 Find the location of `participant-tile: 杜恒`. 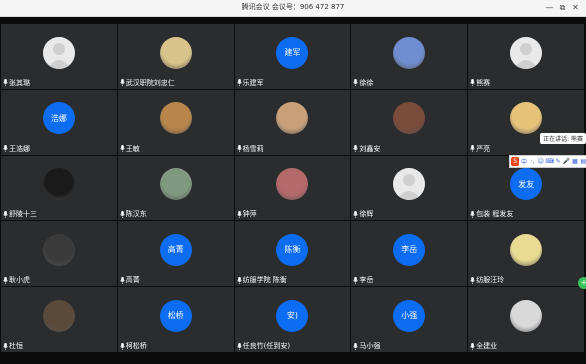

participant-tile: 杜恒 is located at coordinates (59, 319).